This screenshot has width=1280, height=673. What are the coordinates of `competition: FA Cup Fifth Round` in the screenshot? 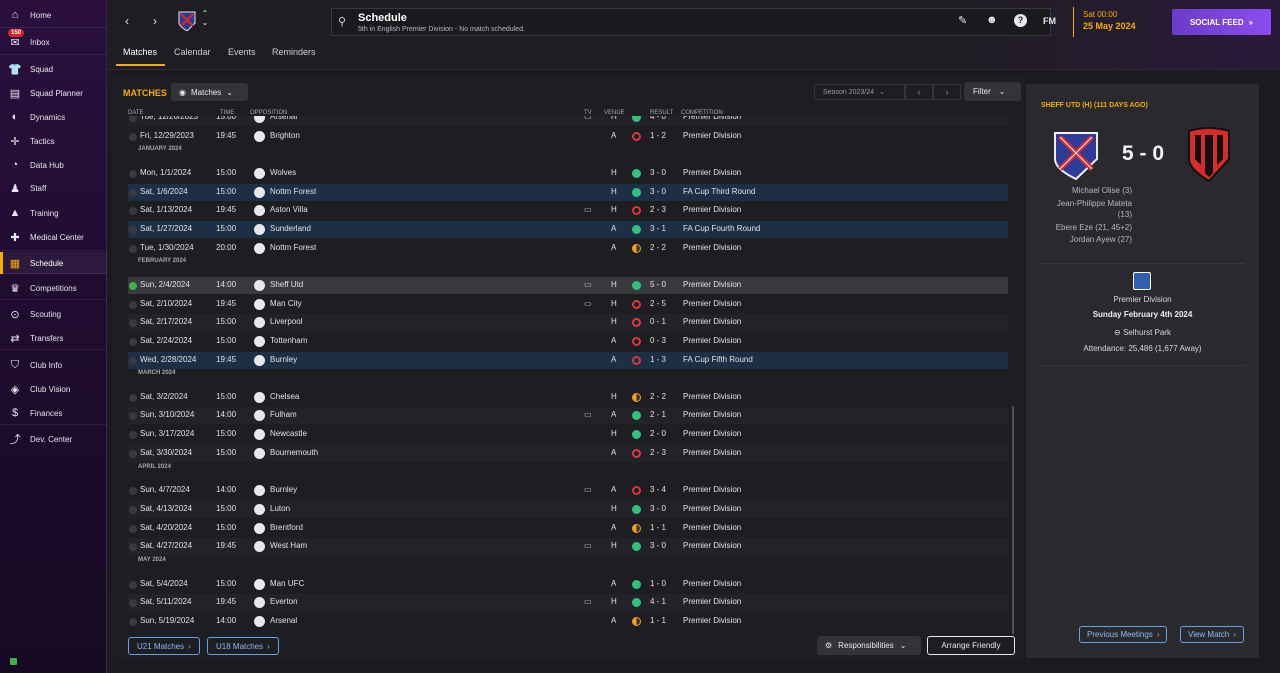 It's located at (718, 359).